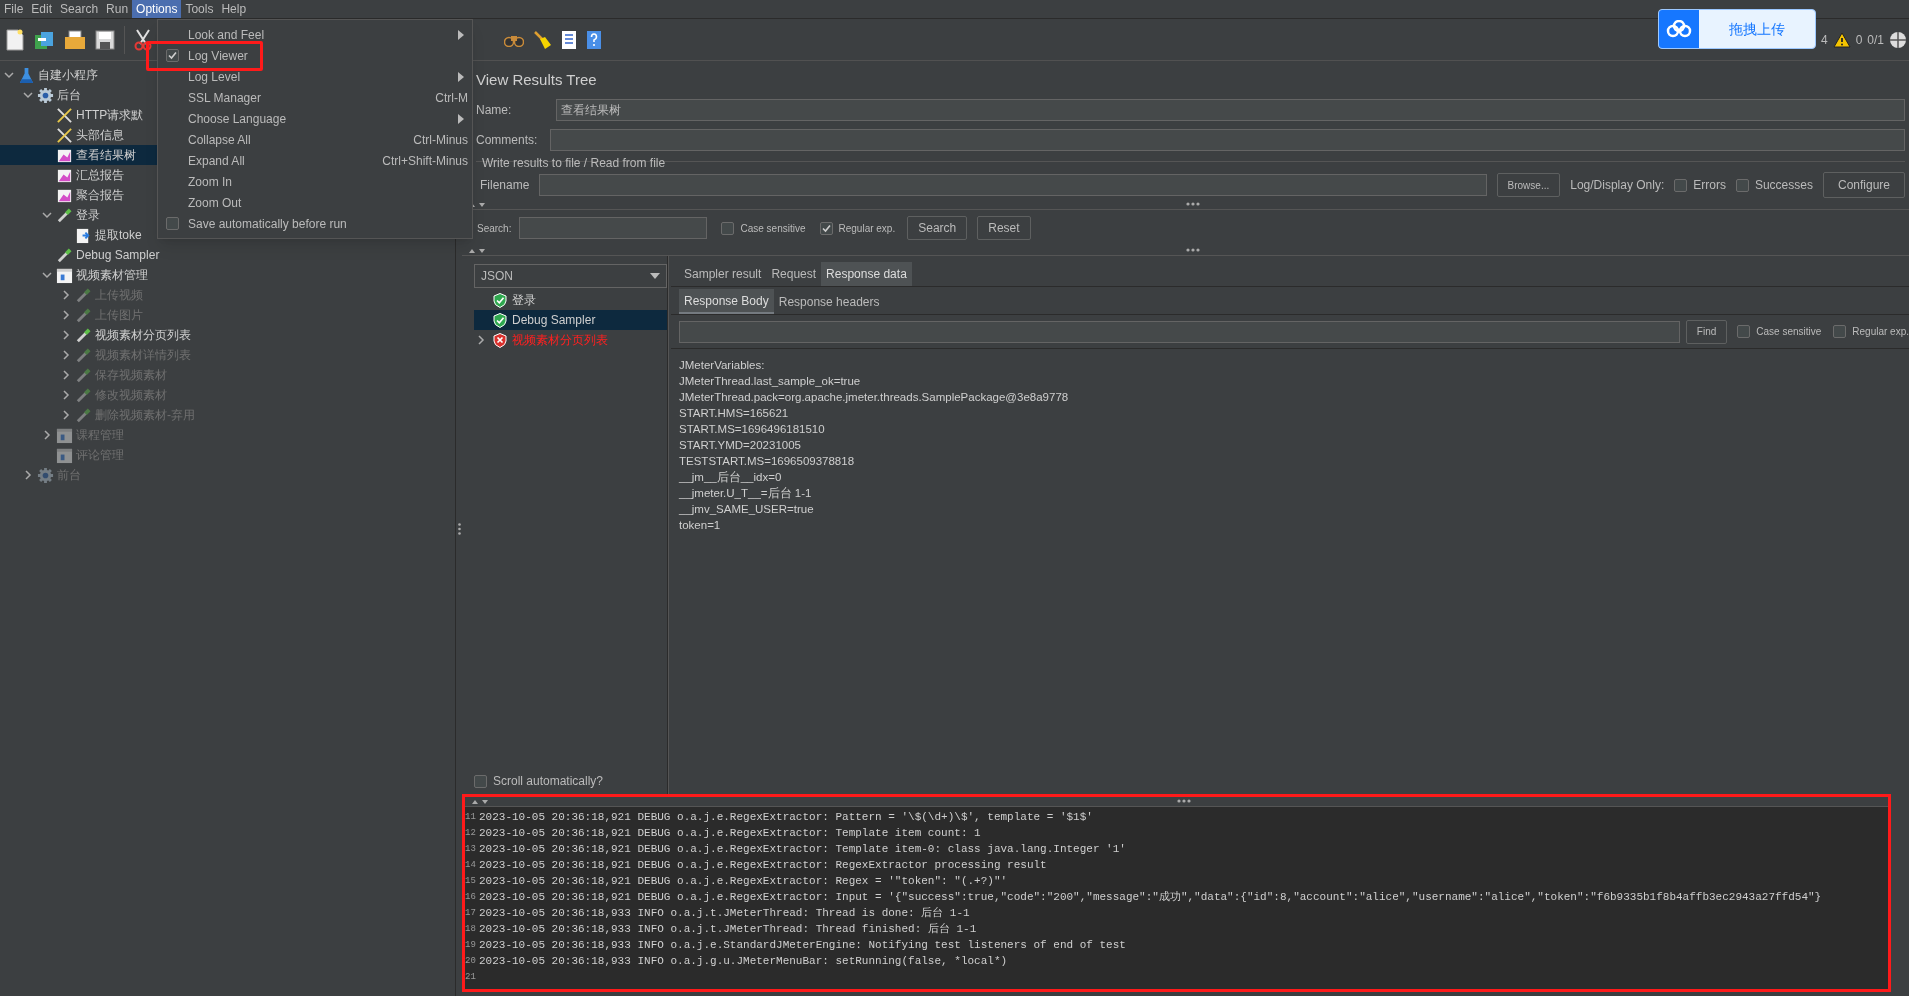 The image size is (1909, 996). What do you see at coordinates (874, 397) in the screenshot?
I see `response-line: JMeterThread.pack=org.apache.jmeter.threads.SamplePackage@3e8a9778` at bounding box center [874, 397].